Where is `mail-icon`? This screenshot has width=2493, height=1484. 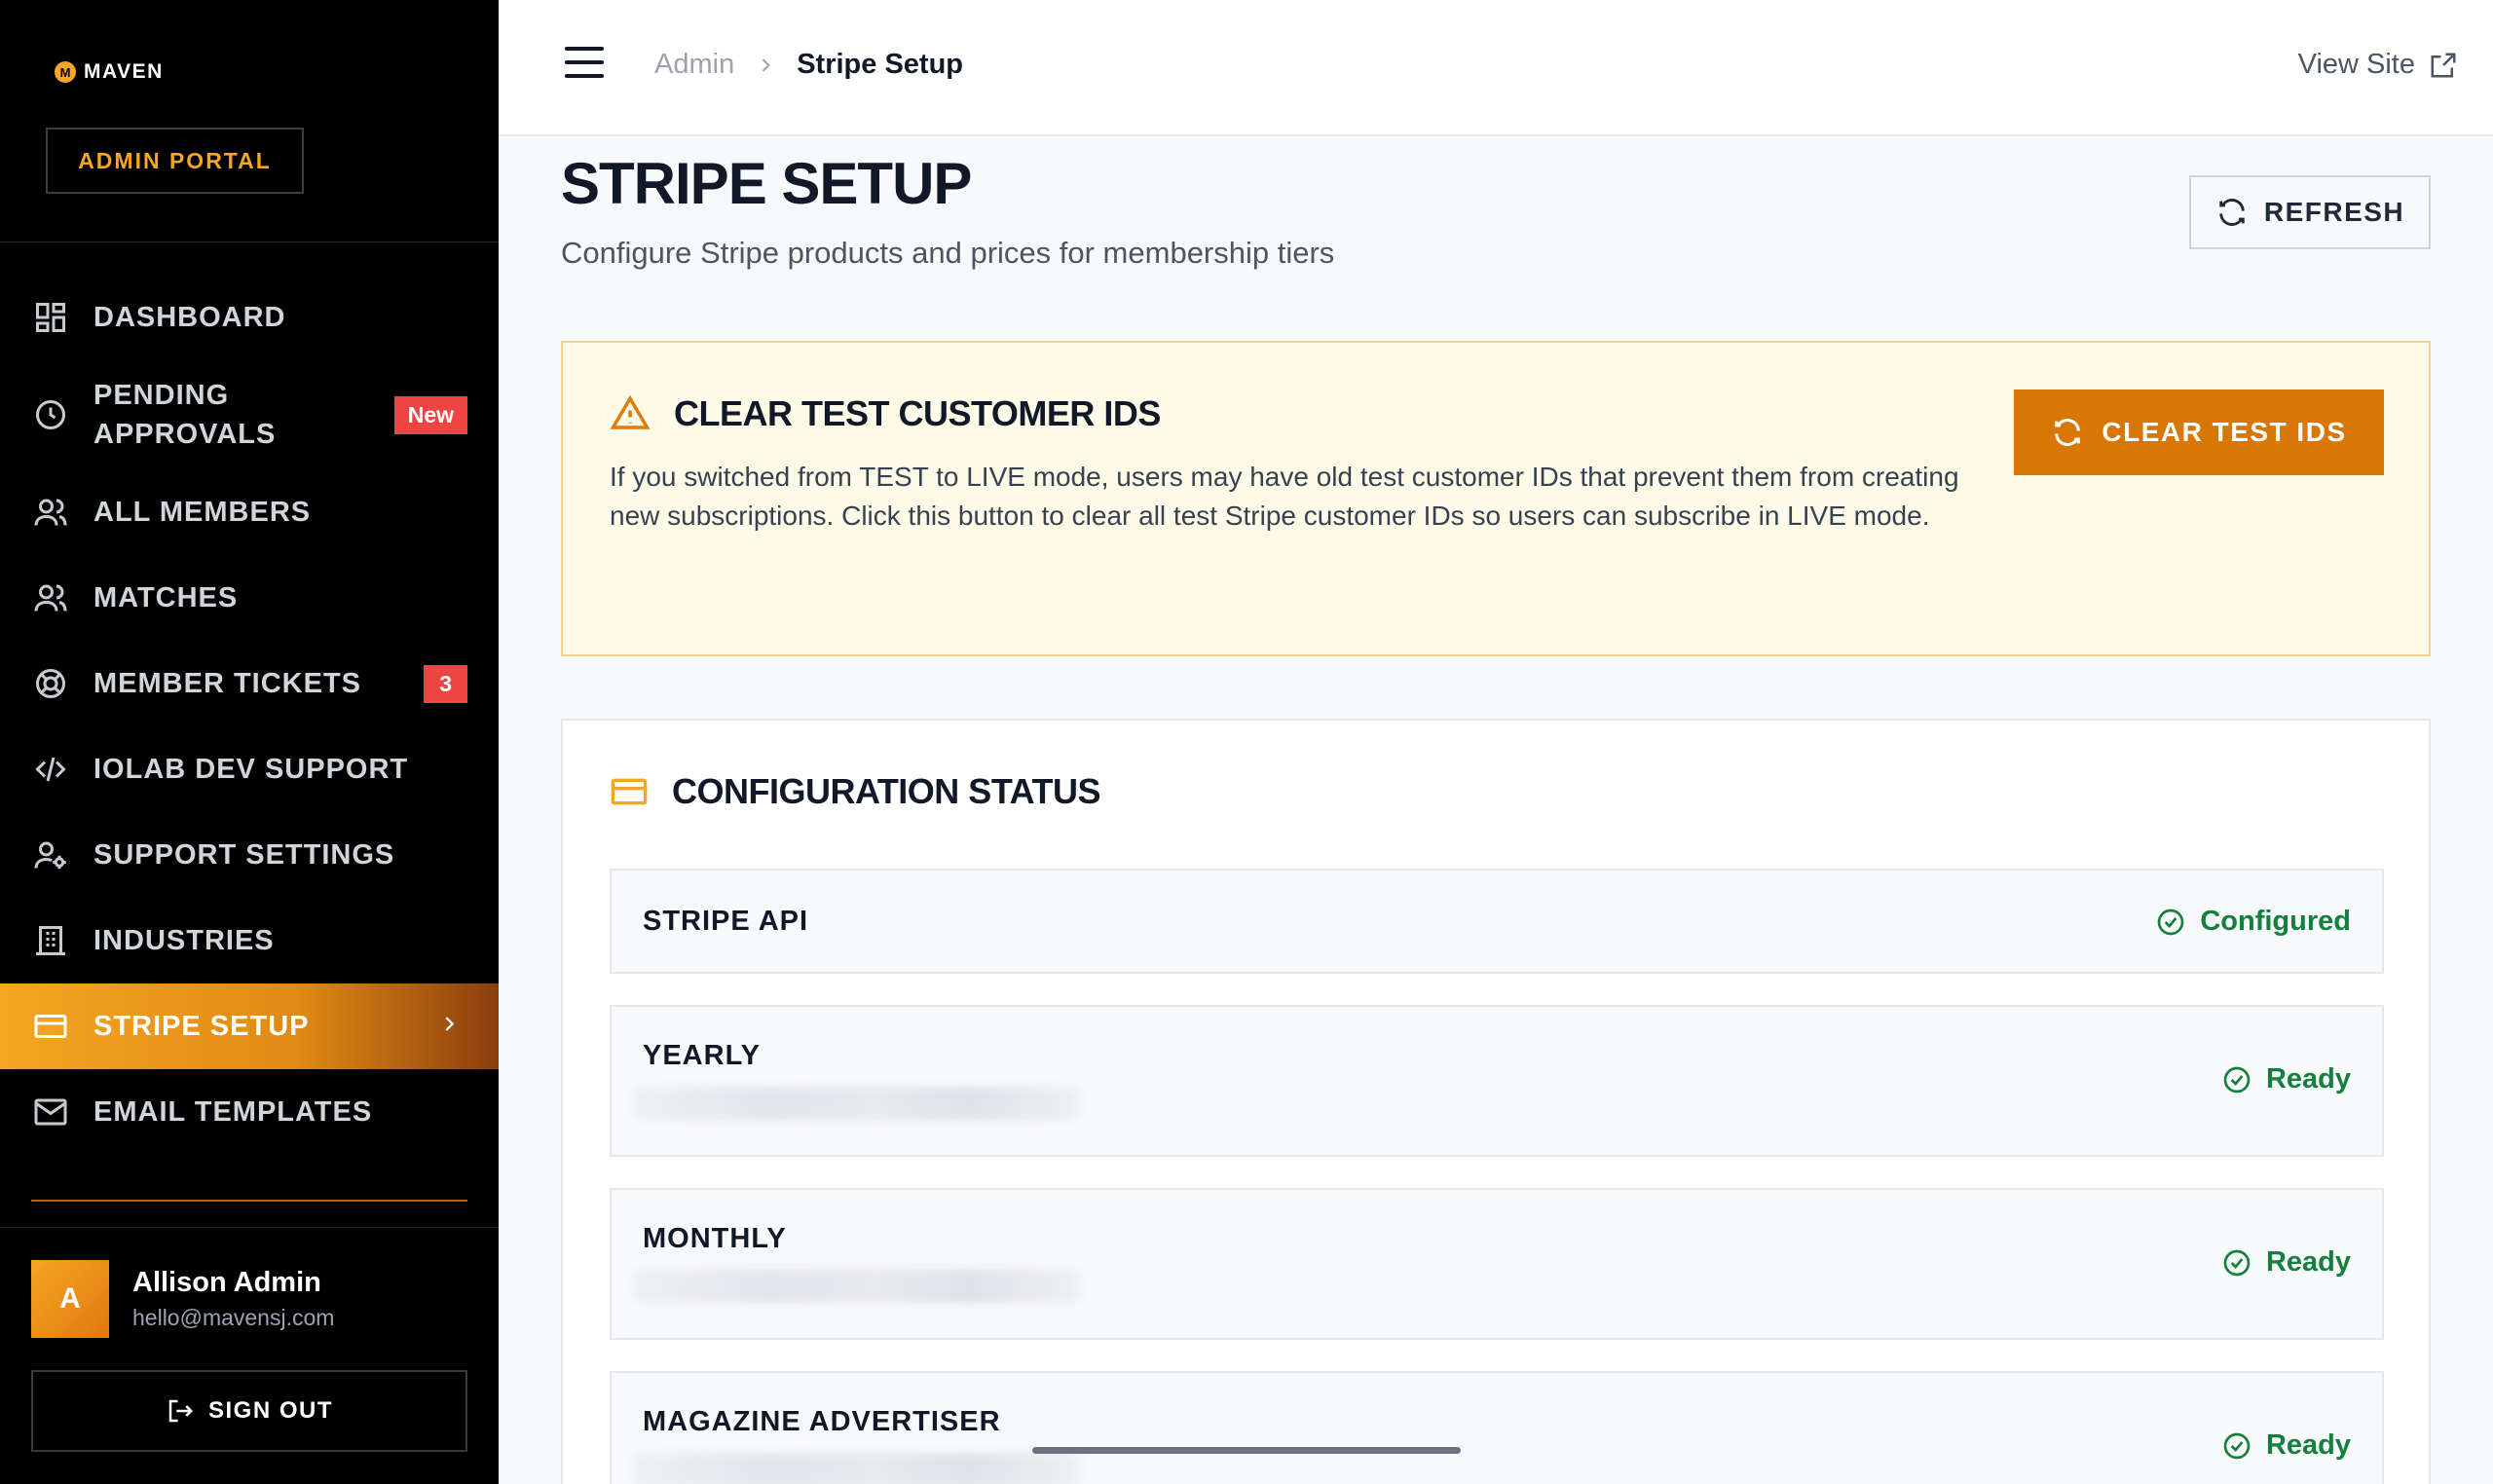
mail-icon is located at coordinates (51, 1112).